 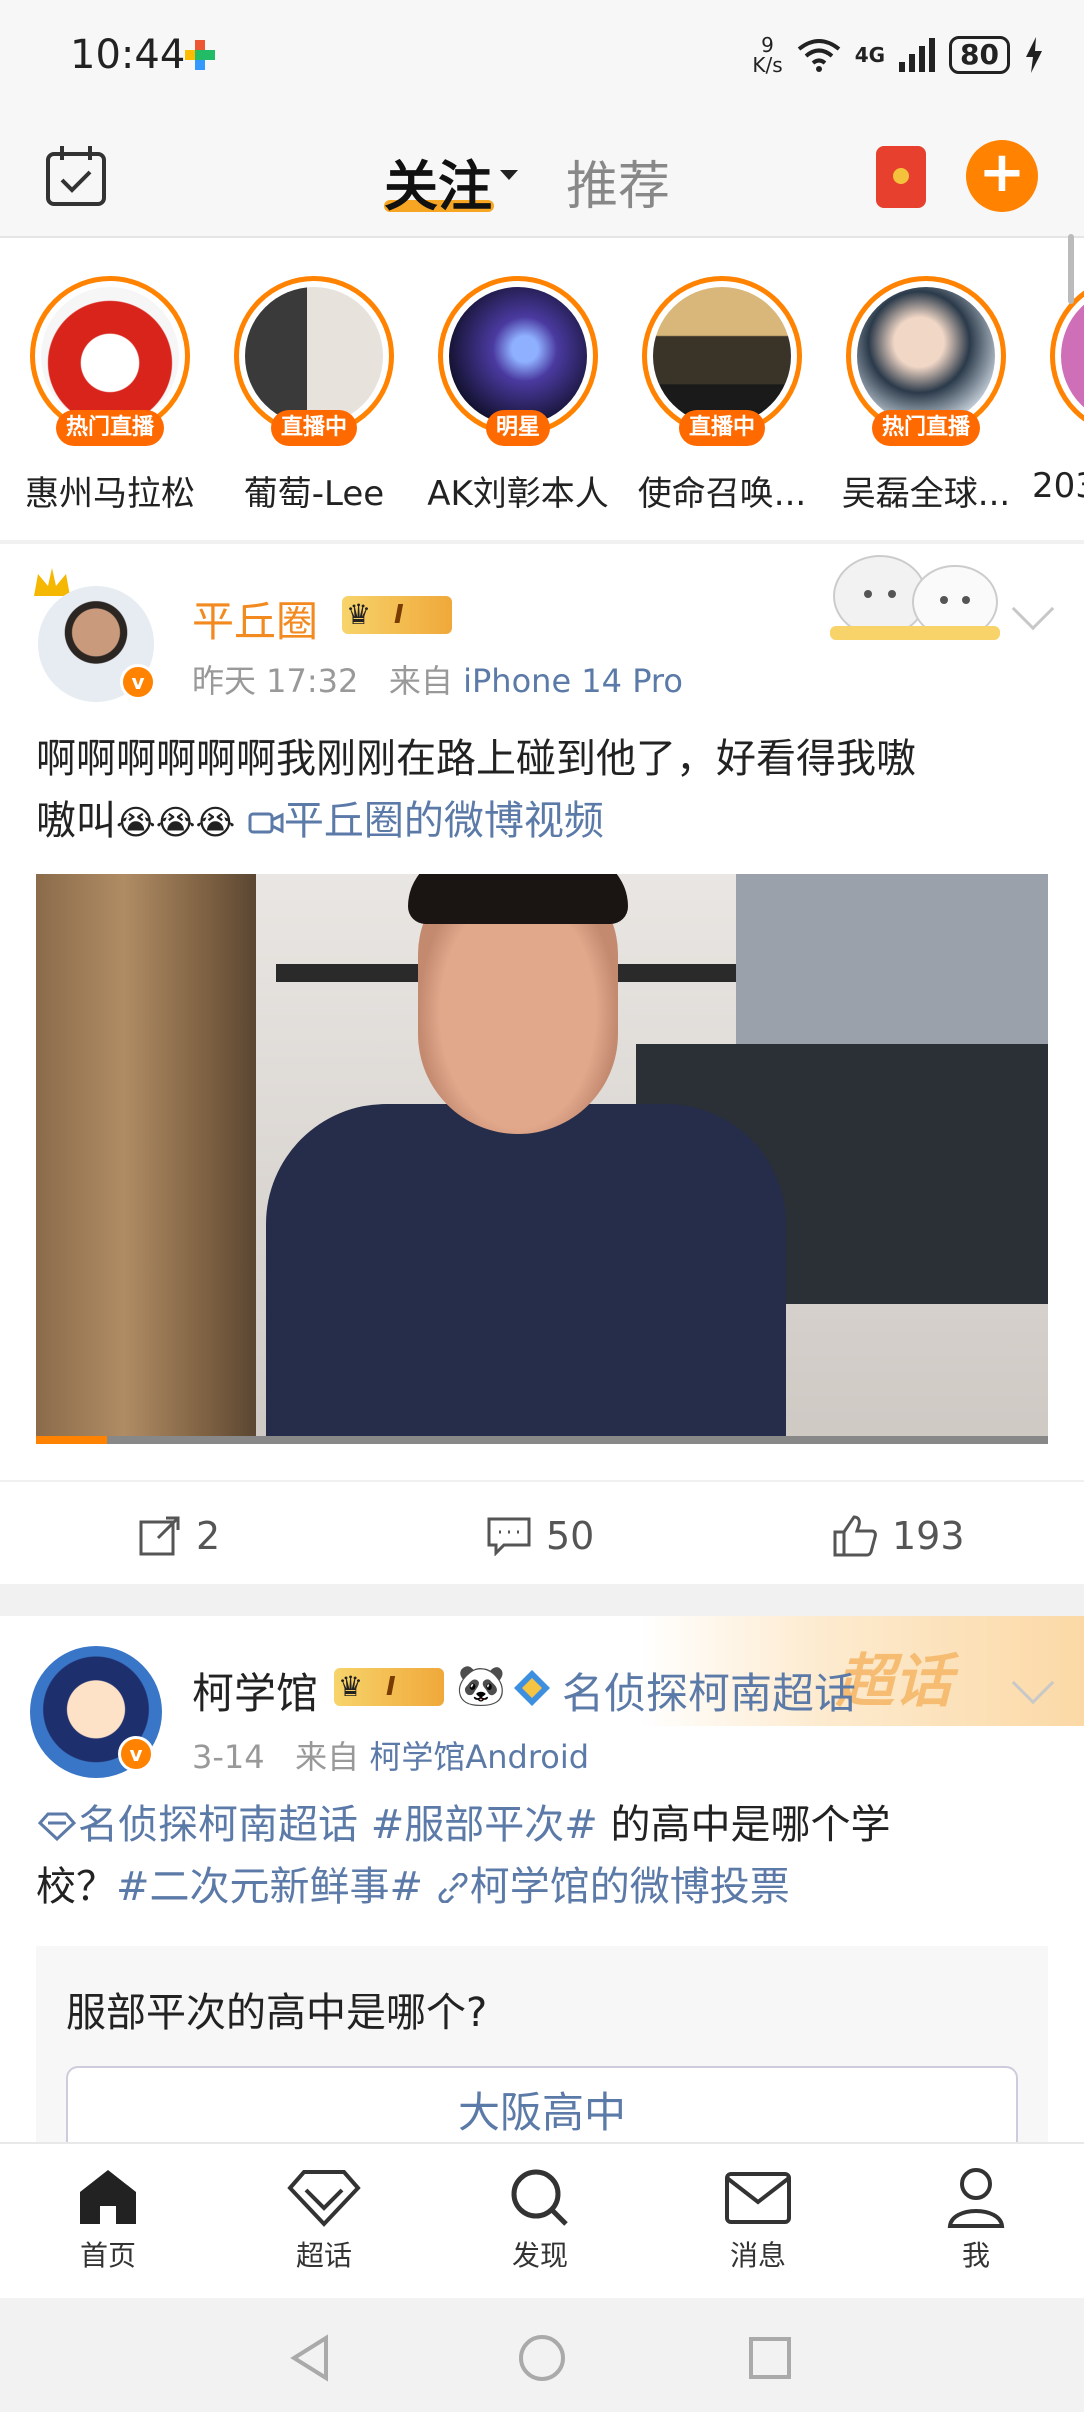 I want to click on post-meta: 3-14 来自 柯学馆Android, so click(x=390, y=1755).